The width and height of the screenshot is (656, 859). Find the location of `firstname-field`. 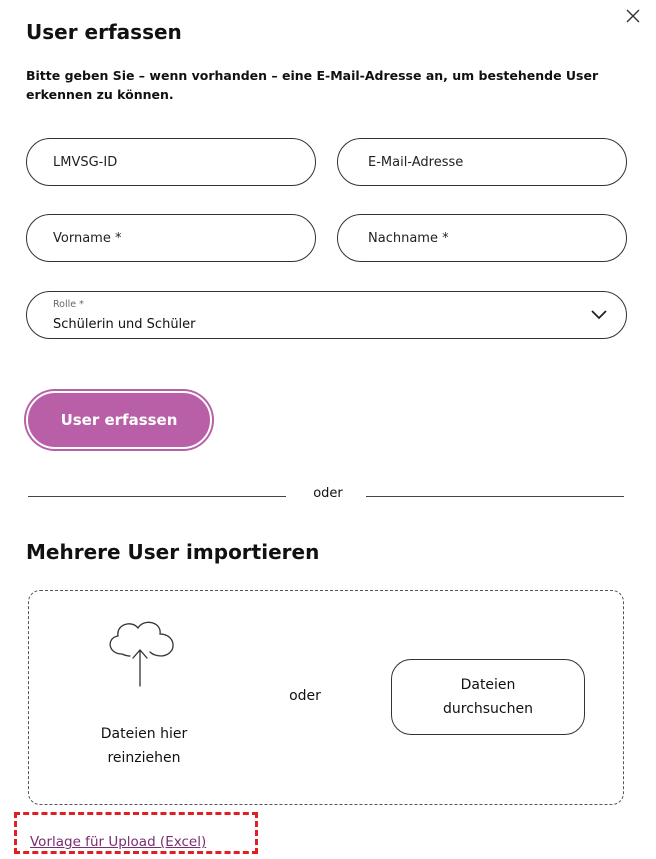

firstname-field is located at coordinates (171, 238).